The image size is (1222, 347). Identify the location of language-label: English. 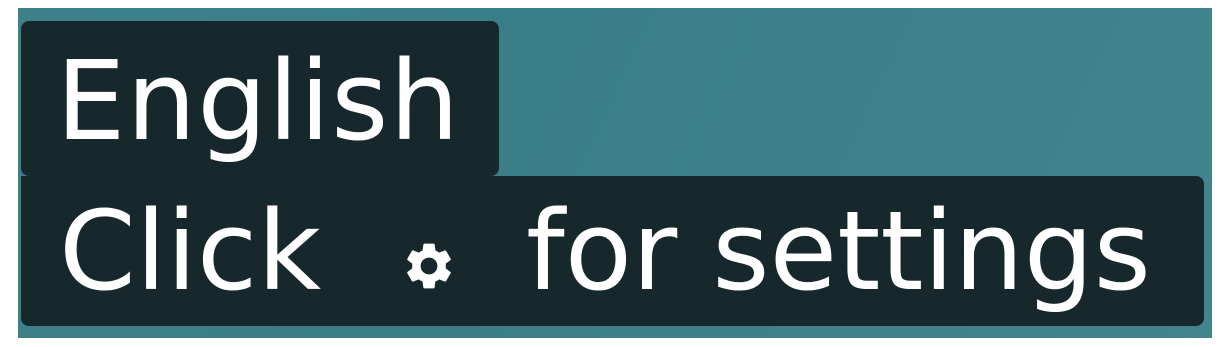
(258, 101).